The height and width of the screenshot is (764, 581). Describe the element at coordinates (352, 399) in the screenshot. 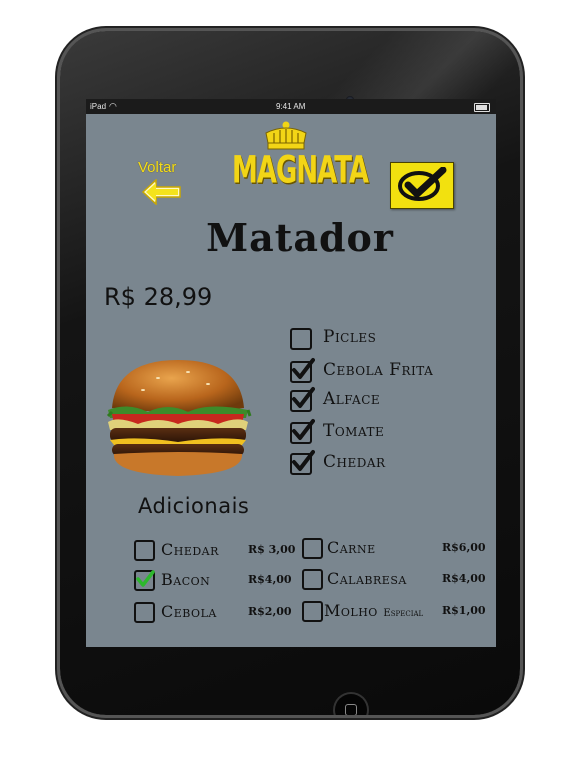

I see `ingredient-label: Alface` at that location.